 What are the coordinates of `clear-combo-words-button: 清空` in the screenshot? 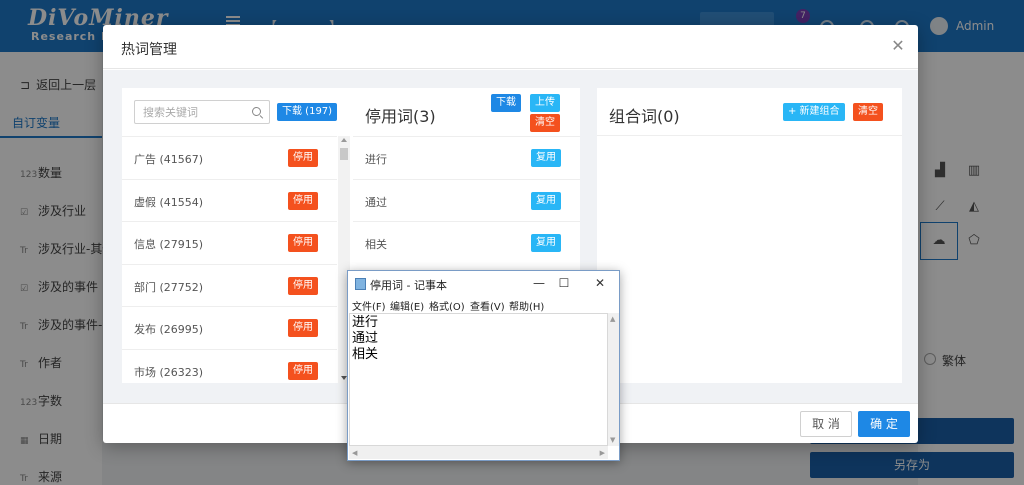 It's located at (868, 112).